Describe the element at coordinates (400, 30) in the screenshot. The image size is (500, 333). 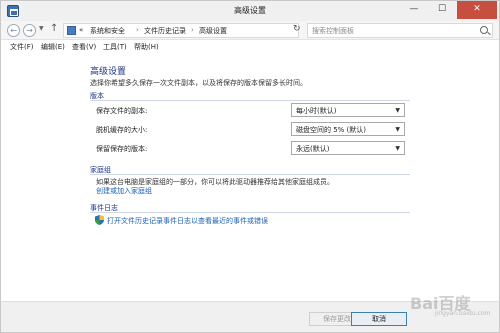
I see `search-input: 搜索控制面板` at that location.